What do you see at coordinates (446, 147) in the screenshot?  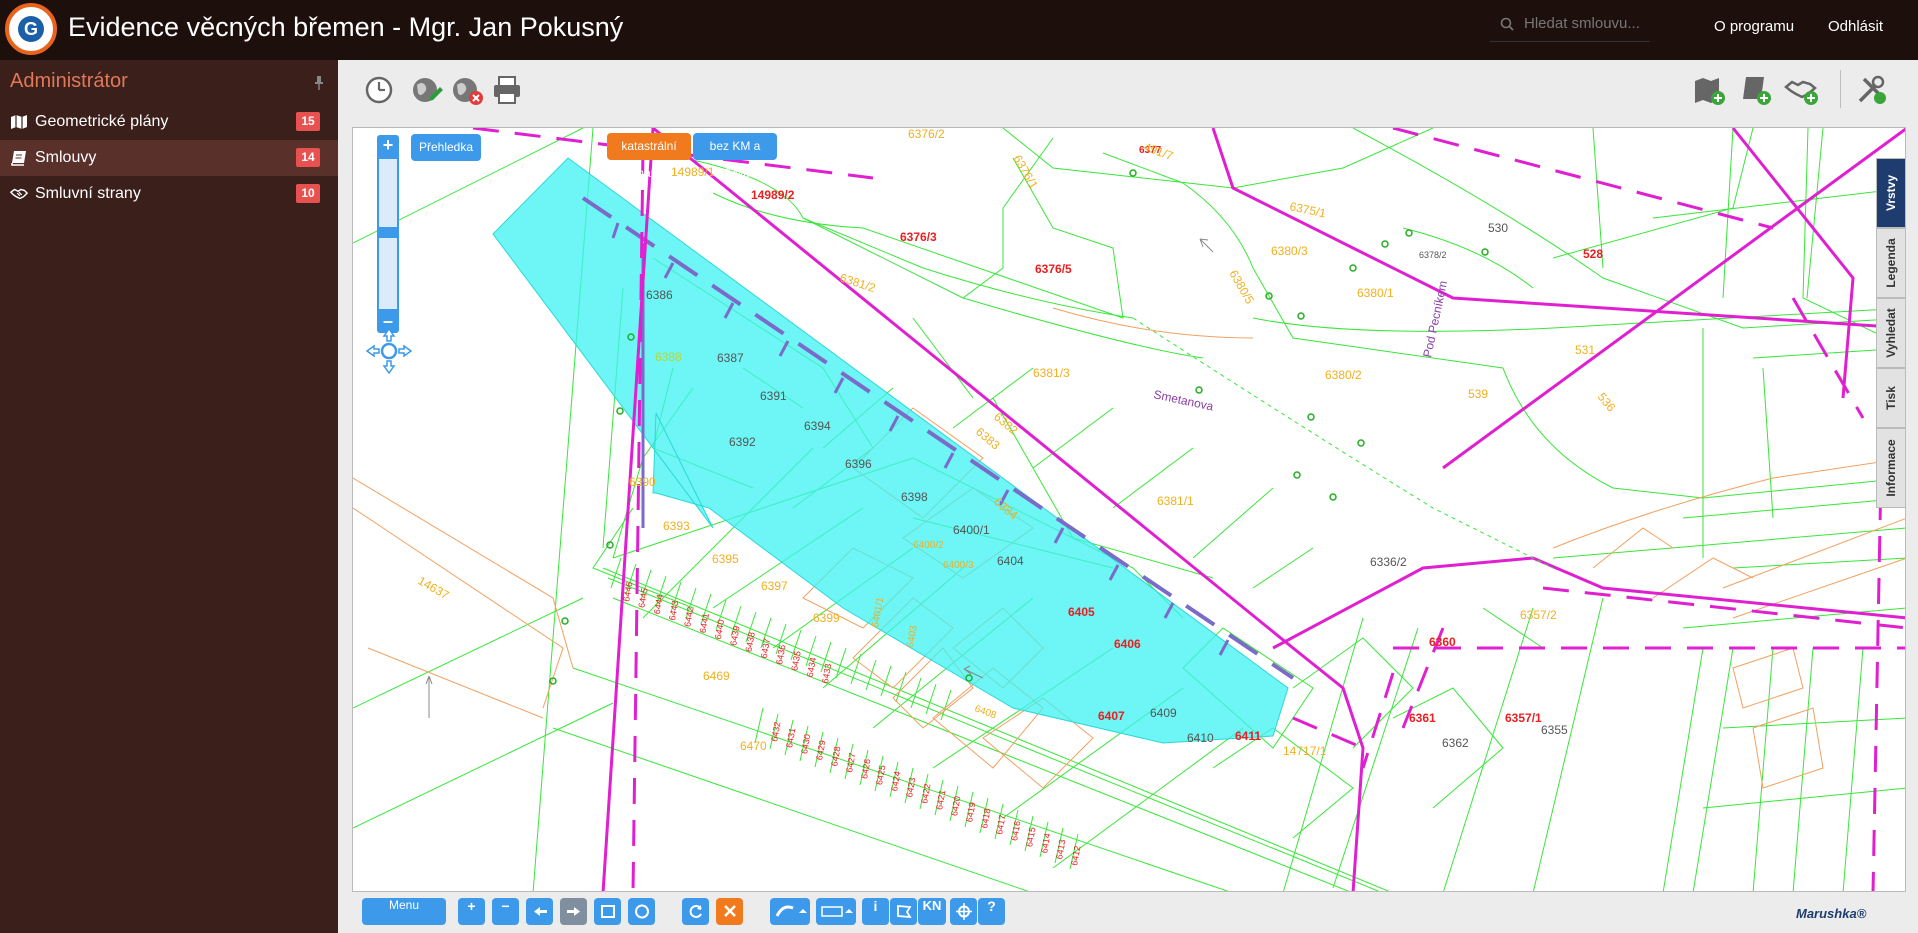 I see `overview-button: Přehledka` at bounding box center [446, 147].